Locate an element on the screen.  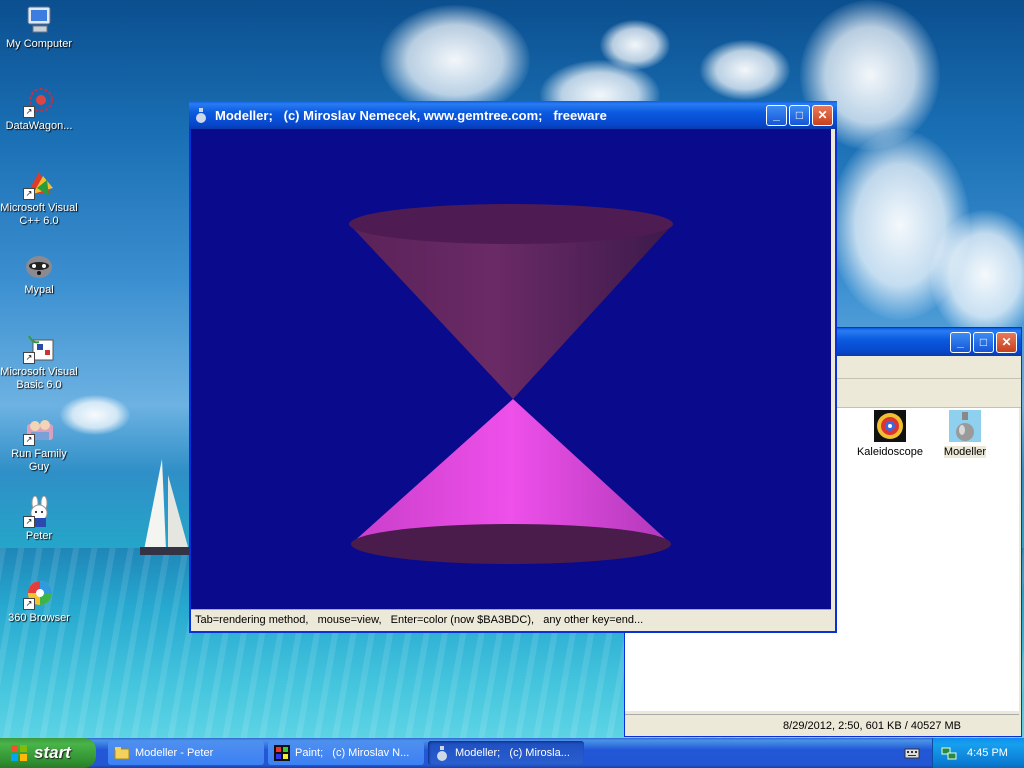
kaleidoscope-icon is located at coordinates (890, 426).